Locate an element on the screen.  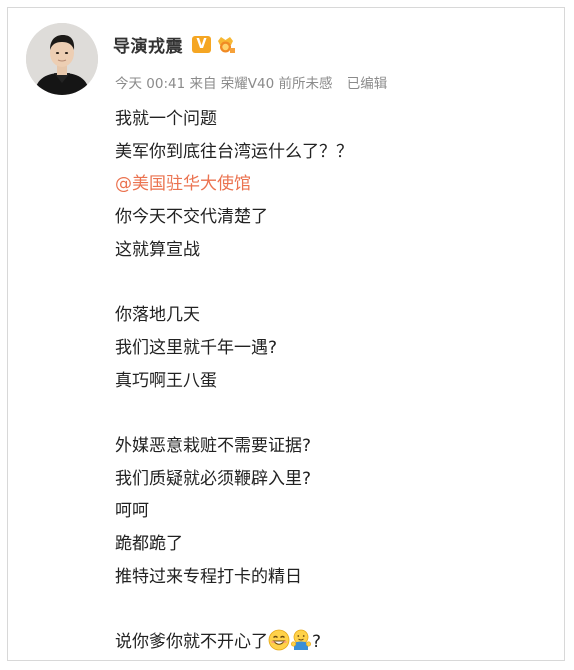
hug-emoji-icon is located at coordinates (300, 639).